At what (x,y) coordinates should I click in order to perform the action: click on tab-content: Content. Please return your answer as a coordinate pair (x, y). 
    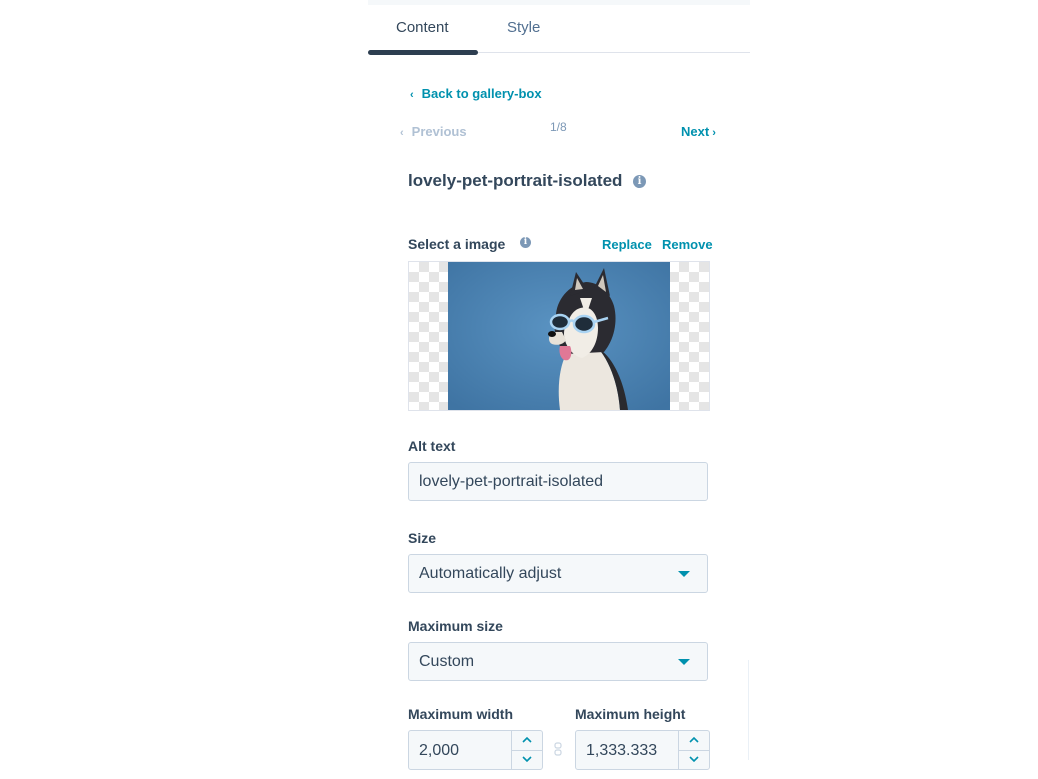
    Looking at the image, I should click on (422, 27).